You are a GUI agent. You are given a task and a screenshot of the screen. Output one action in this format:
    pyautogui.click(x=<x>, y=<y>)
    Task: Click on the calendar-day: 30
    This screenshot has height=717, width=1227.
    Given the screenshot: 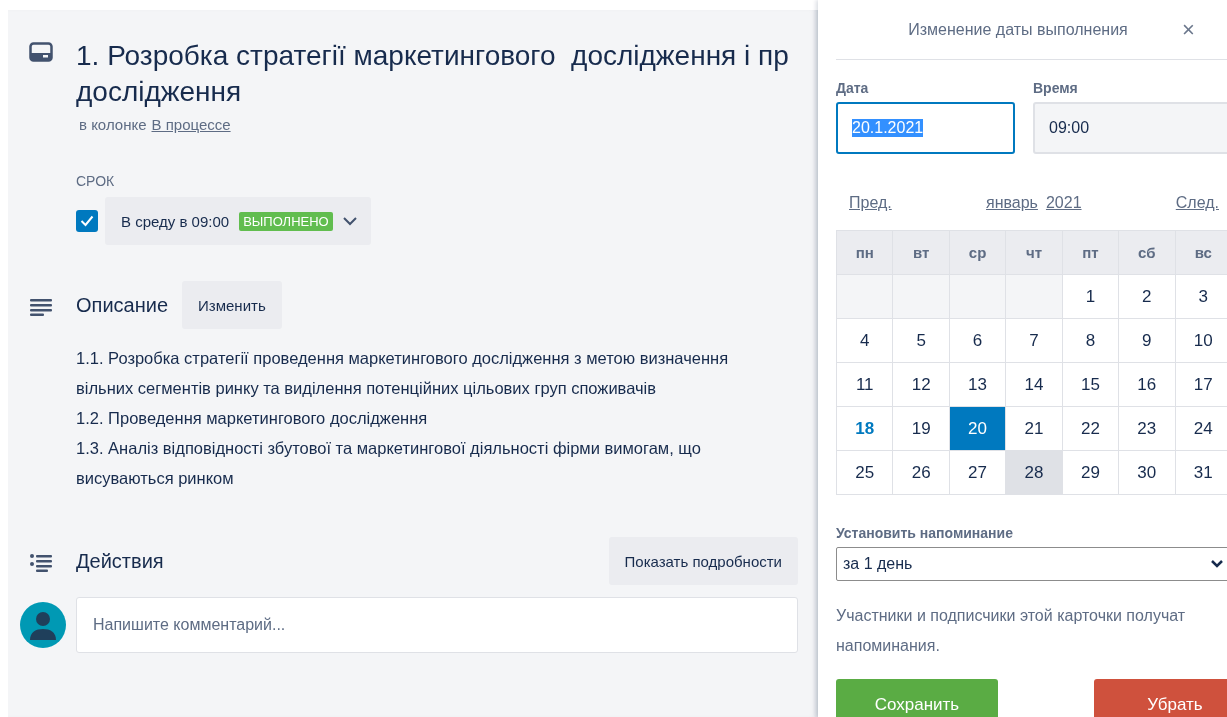 What is the action you would take?
    pyautogui.click(x=1147, y=472)
    